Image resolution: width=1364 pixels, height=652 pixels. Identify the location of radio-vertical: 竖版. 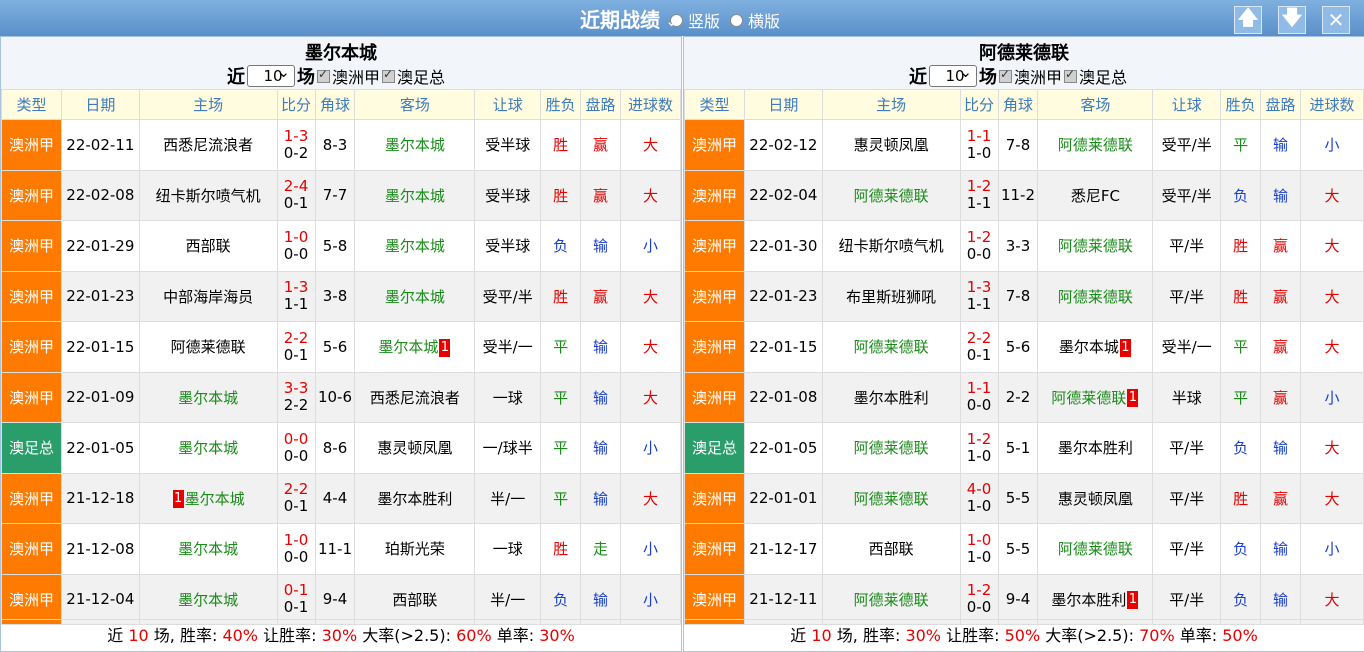
(692, 20).